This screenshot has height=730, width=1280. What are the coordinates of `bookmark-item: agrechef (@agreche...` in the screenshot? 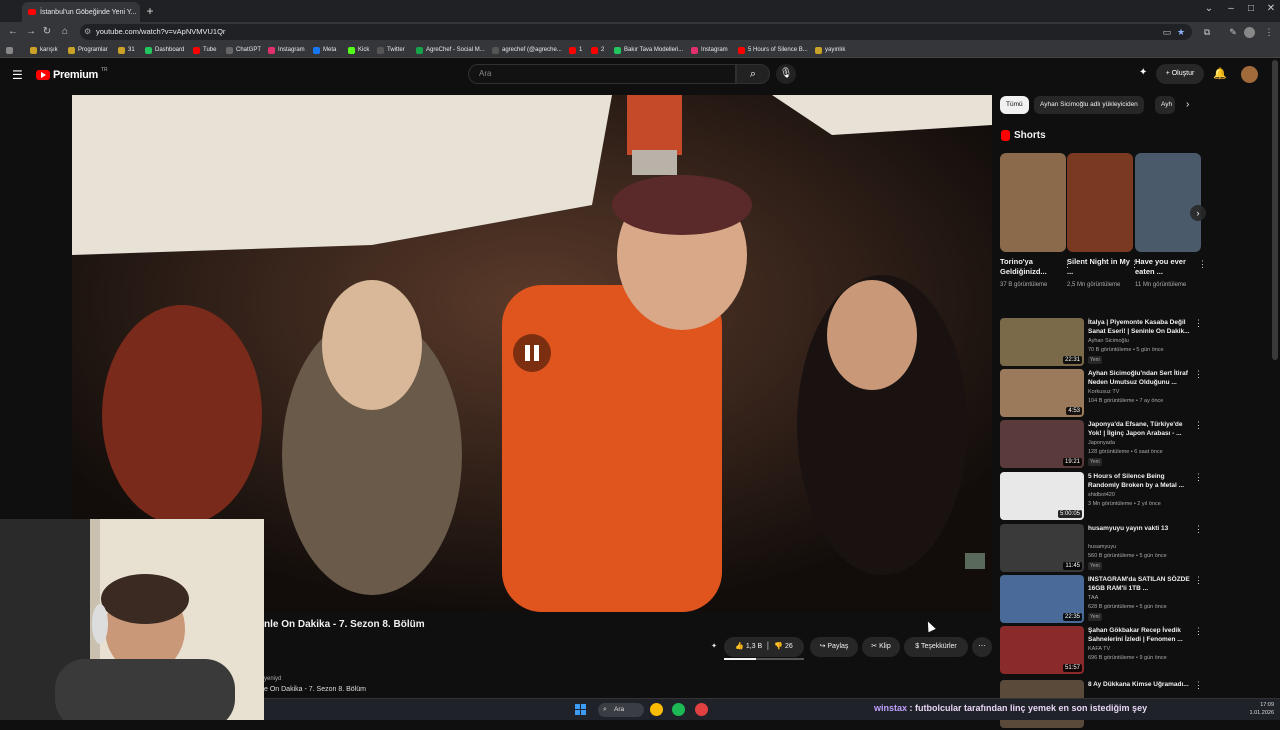 It's located at (527, 50).